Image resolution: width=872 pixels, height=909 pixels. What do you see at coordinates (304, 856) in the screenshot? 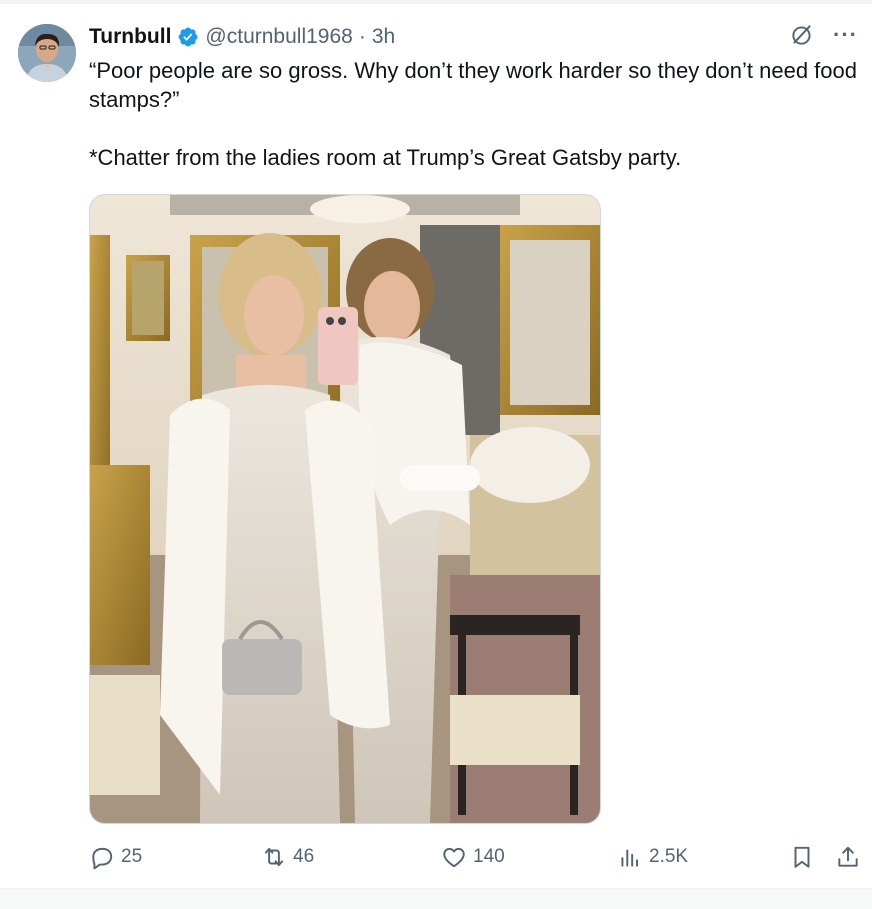
I see `repost-count: 46` at bounding box center [304, 856].